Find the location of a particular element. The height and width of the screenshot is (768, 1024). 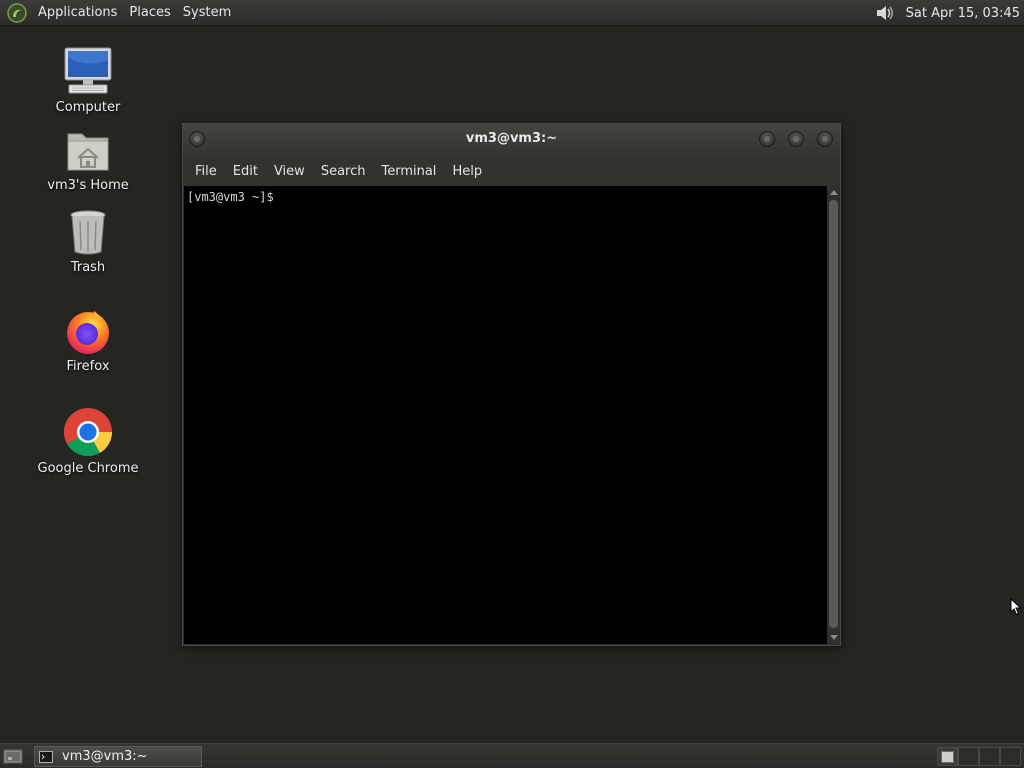

clock: Sat Apr 15, 03:45 is located at coordinates (963, 13).